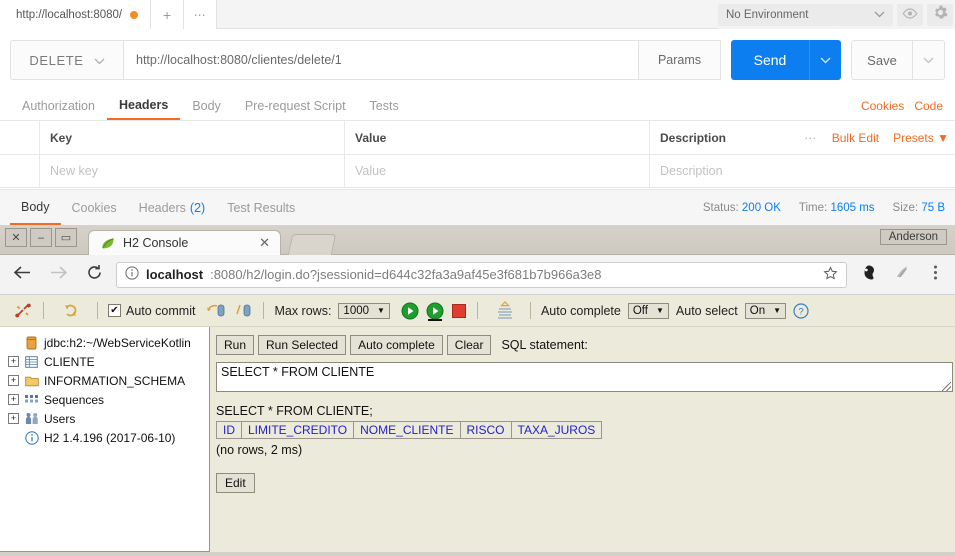 The height and width of the screenshot is (556, 955). I want to click on close-icon: ✕, so click(266, 243).